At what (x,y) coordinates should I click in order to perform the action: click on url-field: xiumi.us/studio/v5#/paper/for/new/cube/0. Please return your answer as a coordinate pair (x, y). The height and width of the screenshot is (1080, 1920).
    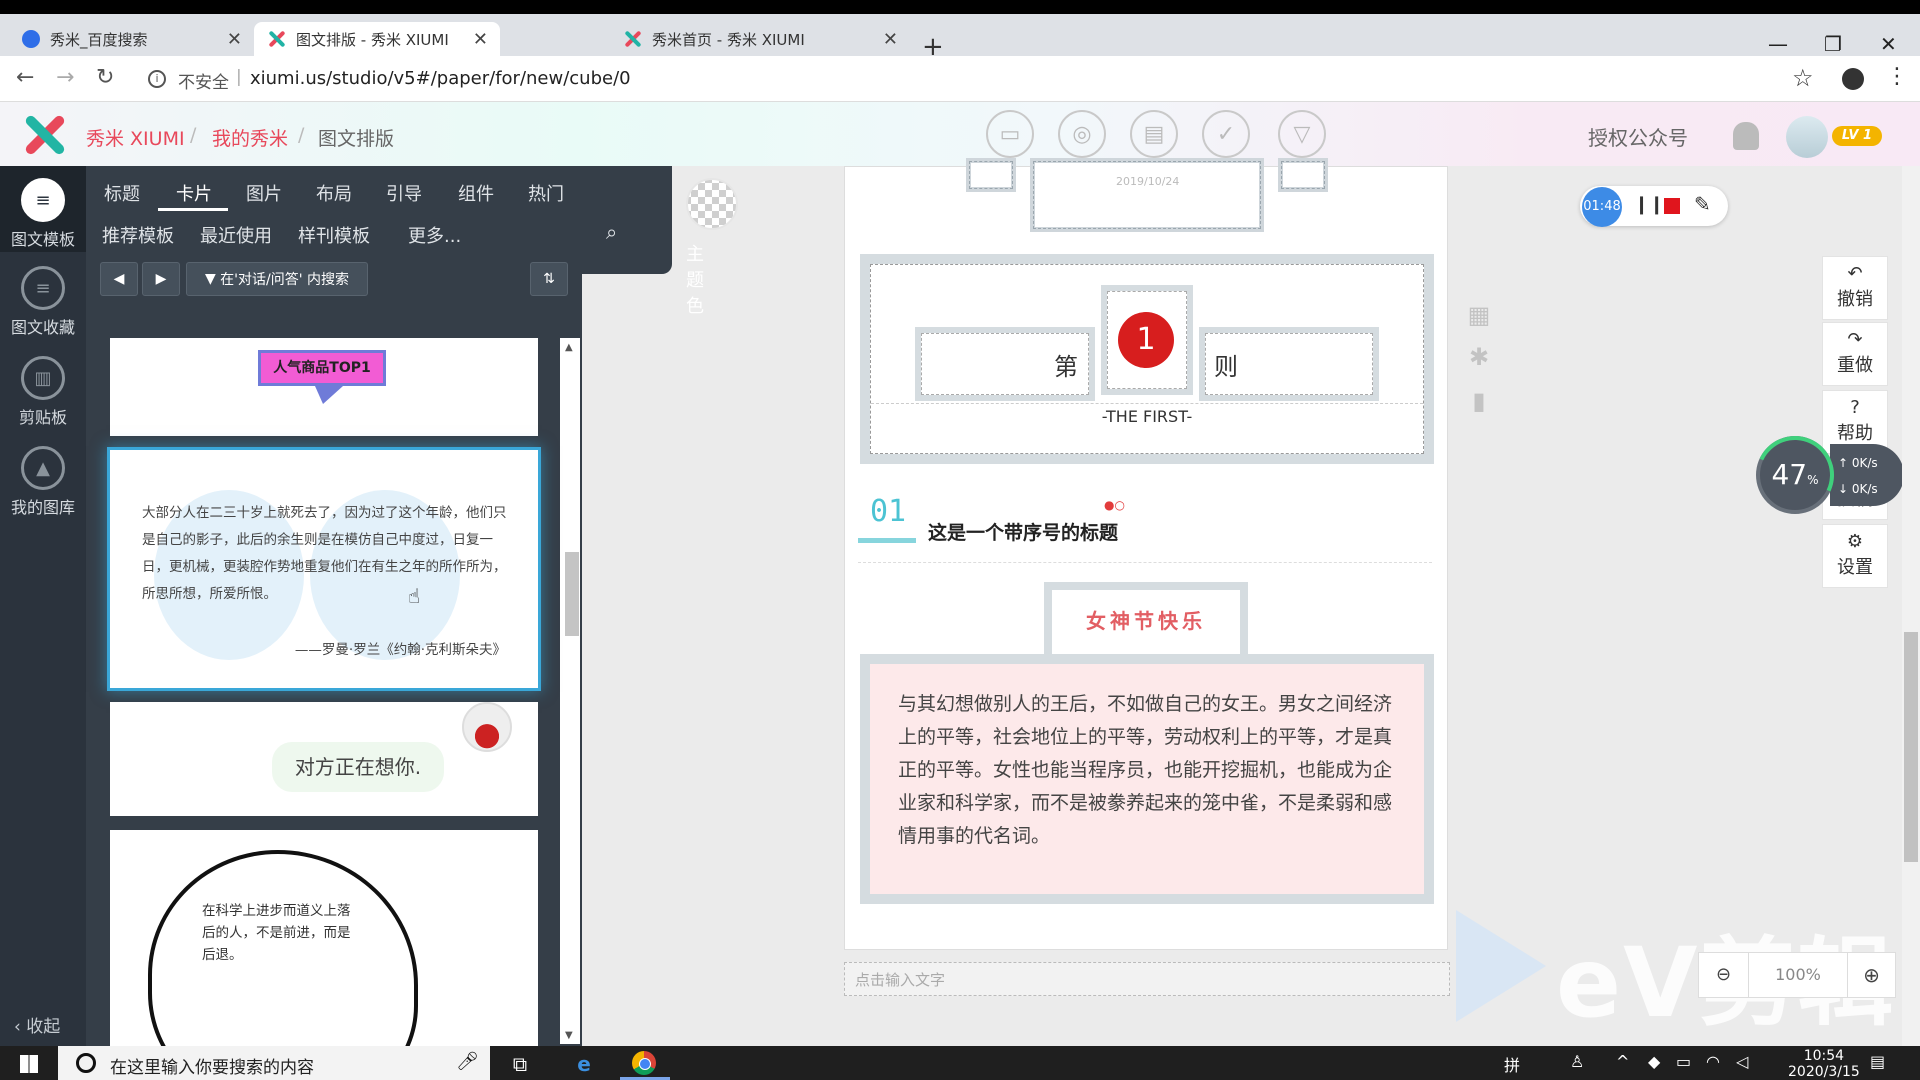
    Looking at the image, I should click on (440, 78).